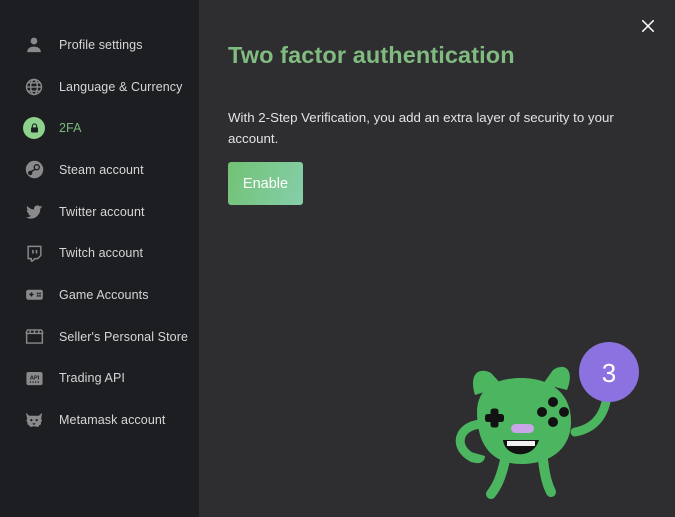 This screenshot has width=675, height=517. What do you see at coordinates (34, 420) in the screenshot?
I see `fox-icon` at bounding box center [34, 420].